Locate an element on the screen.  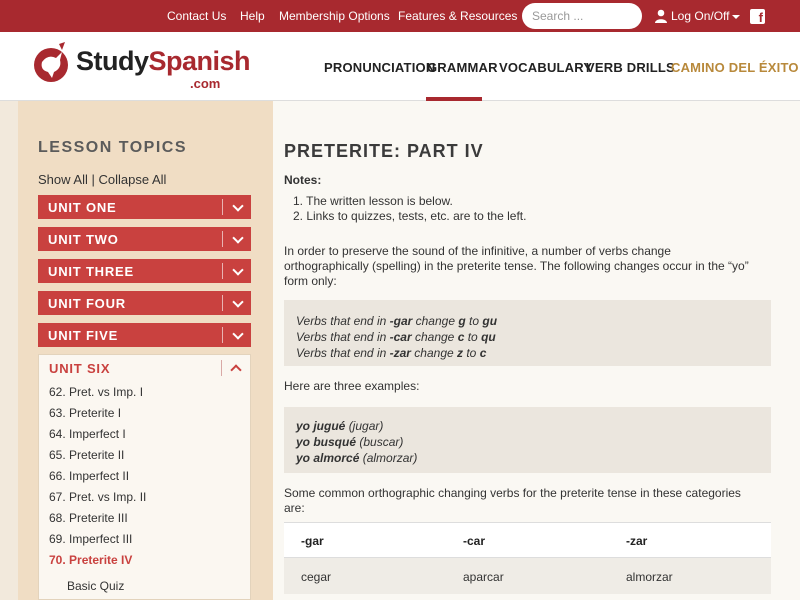
example-infinitive: (almorzar) is located at coordinates (390, 458).